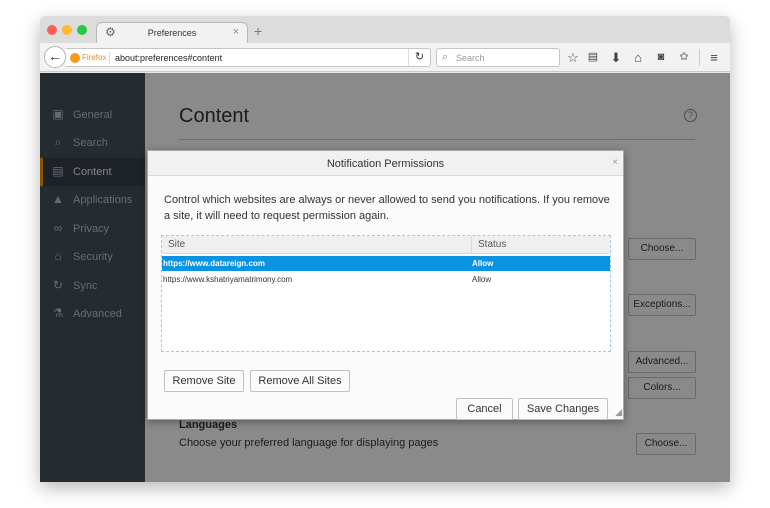  Describe the element at coordinates (445, 57) in the screenshot. I see `search-icon: ⌕` at that location.